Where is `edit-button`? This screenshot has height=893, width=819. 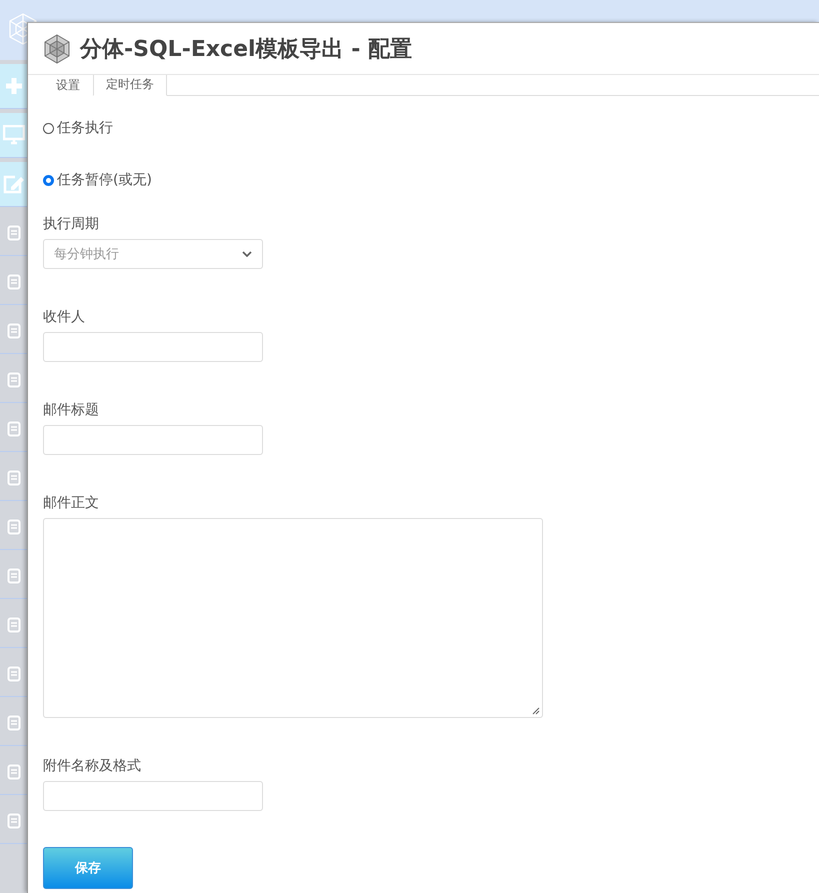 edit-button is located at coordinates (13, 184).